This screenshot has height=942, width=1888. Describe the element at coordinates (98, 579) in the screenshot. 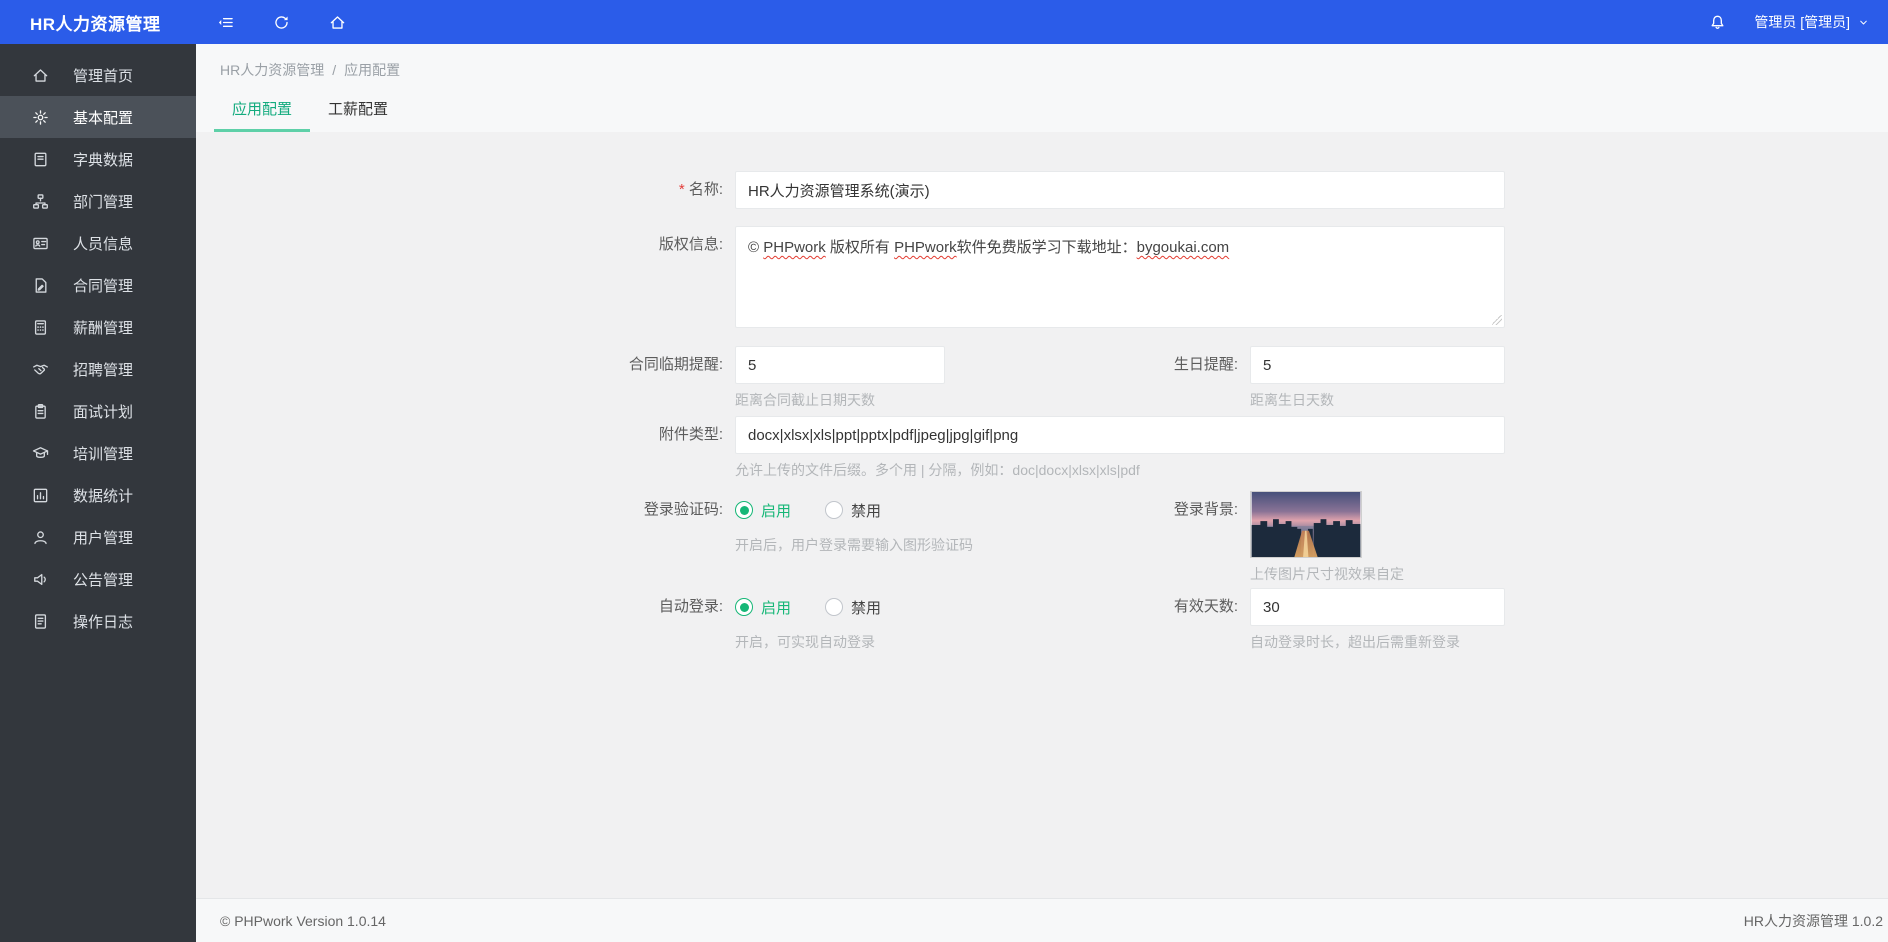

I see `sidebar-item-announcement: 公告管理` at that location.